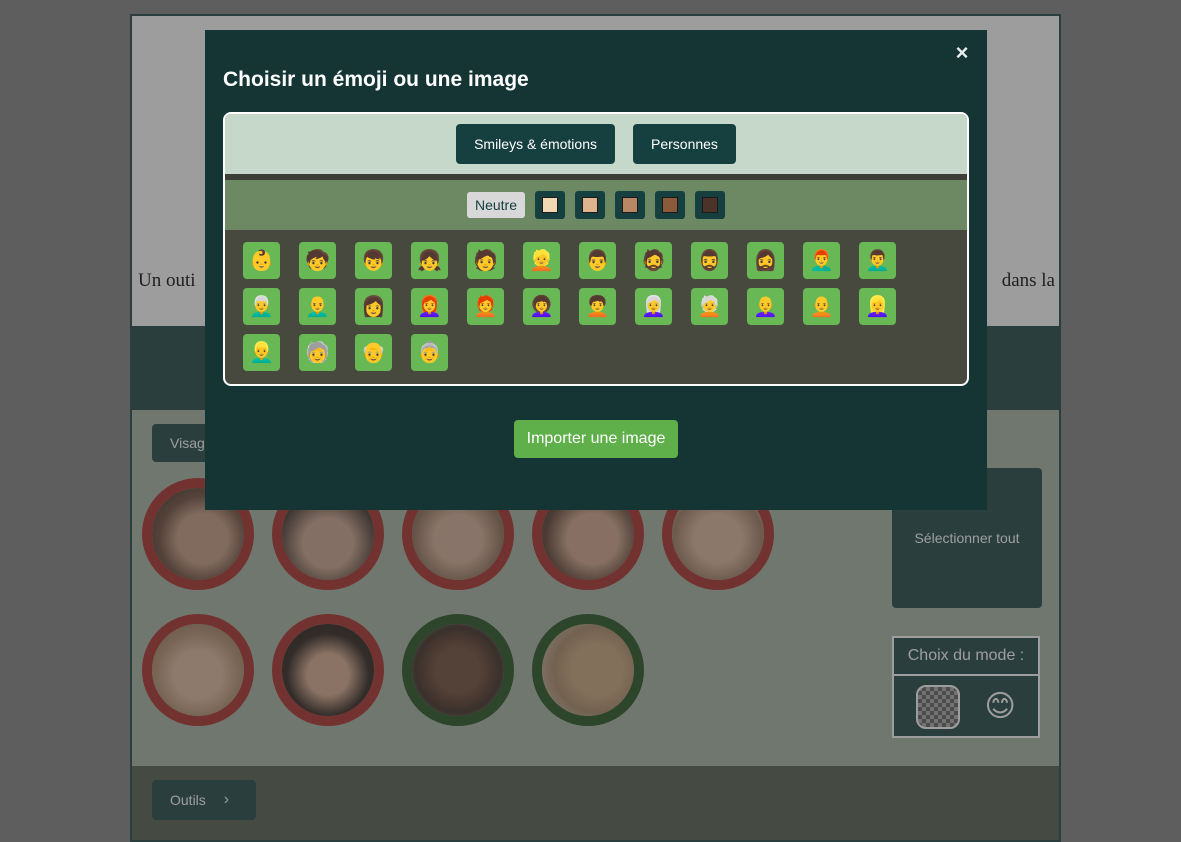 The image size is (1181, 842). I want to click on emoji-button: 👨, so click(597, 260).